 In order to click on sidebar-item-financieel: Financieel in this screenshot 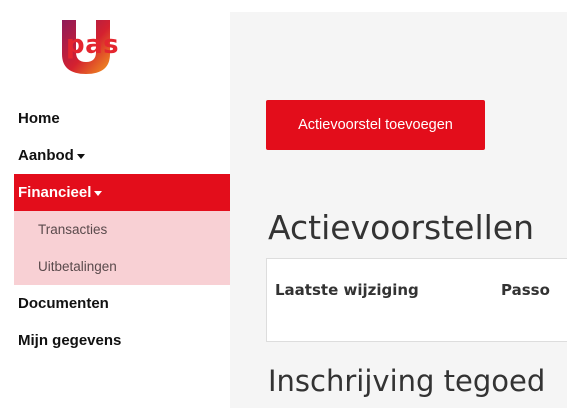, I will do `click(122, 192)`.